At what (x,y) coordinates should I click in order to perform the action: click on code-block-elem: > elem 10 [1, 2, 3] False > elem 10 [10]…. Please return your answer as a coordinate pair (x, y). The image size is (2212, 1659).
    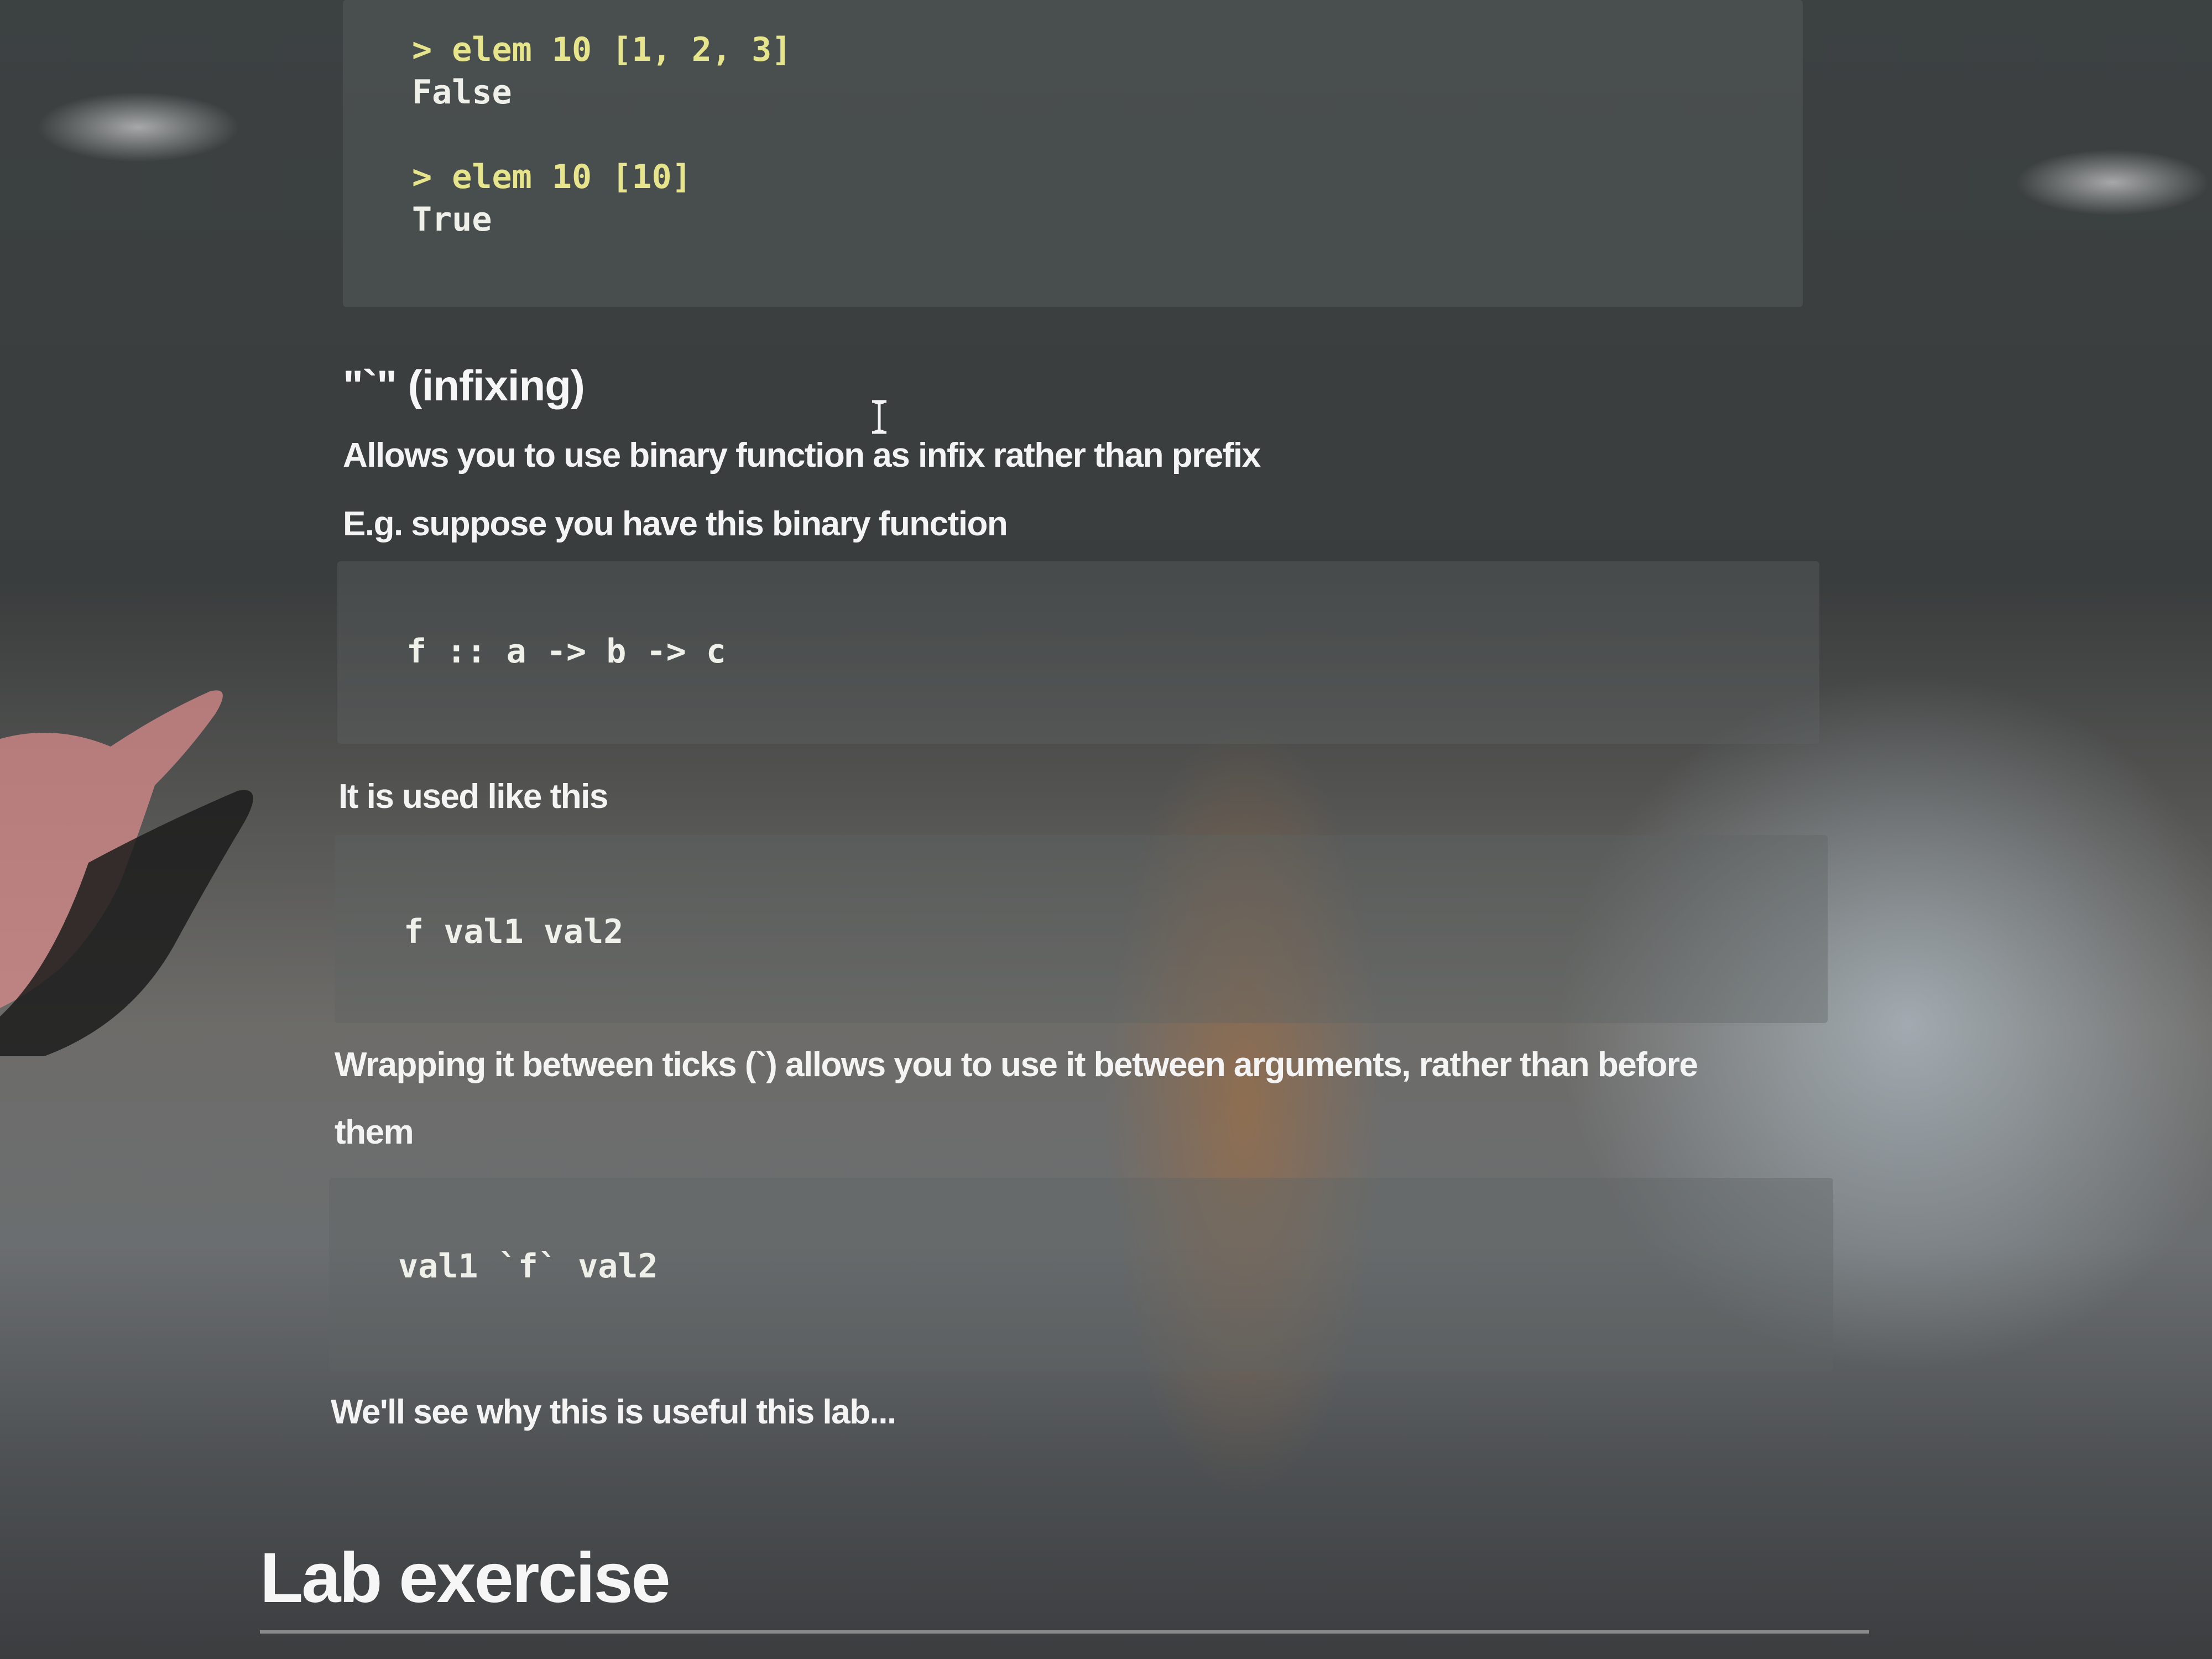
    Looking at the image, I should click on (1073, 154).